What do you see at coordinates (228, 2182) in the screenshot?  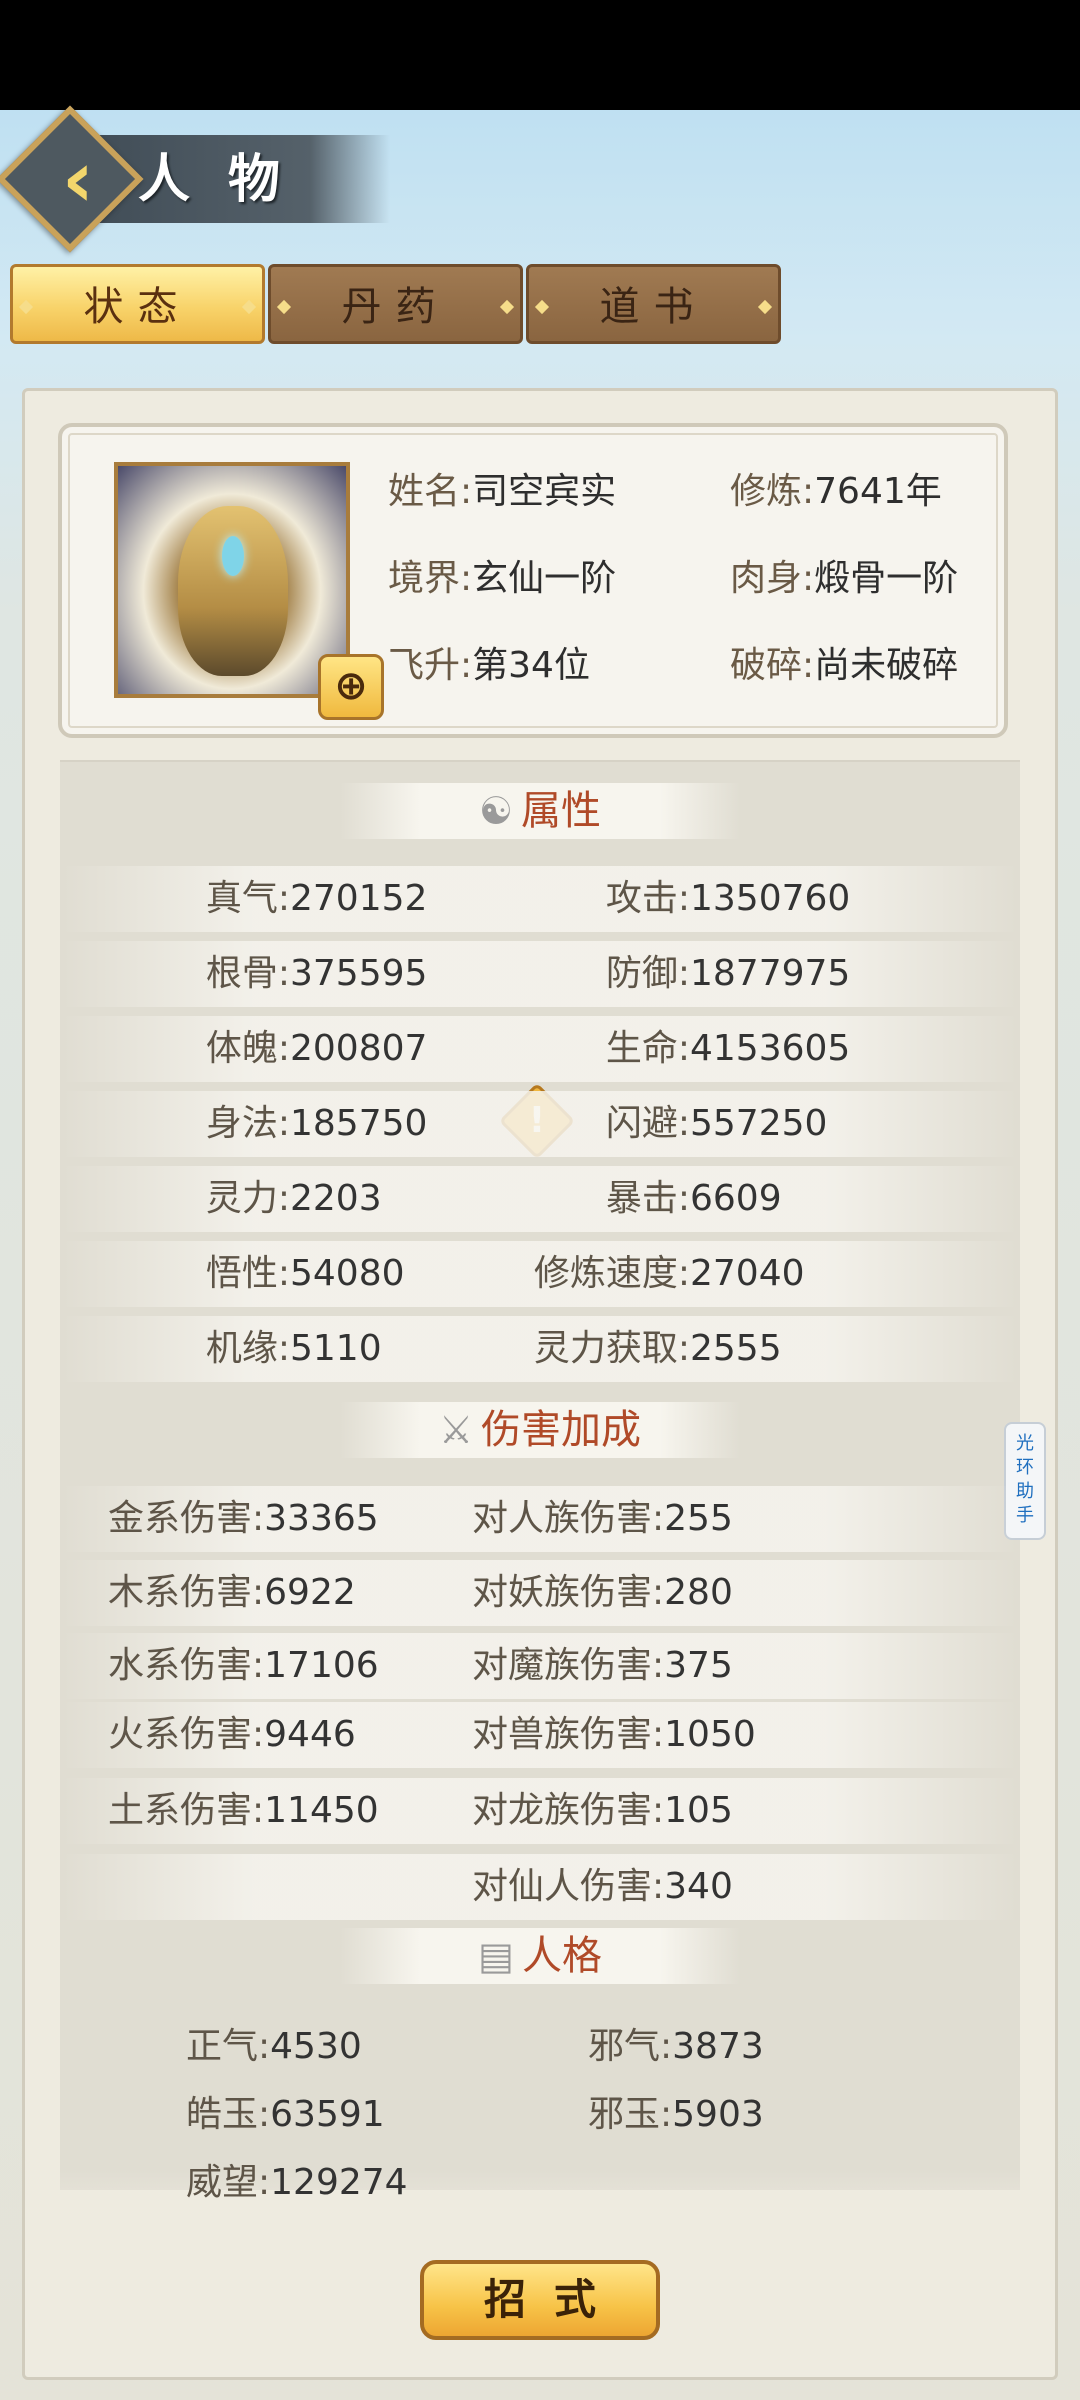 I see `personality-stat-label: 威望:` at bounding box center [228, 2182].